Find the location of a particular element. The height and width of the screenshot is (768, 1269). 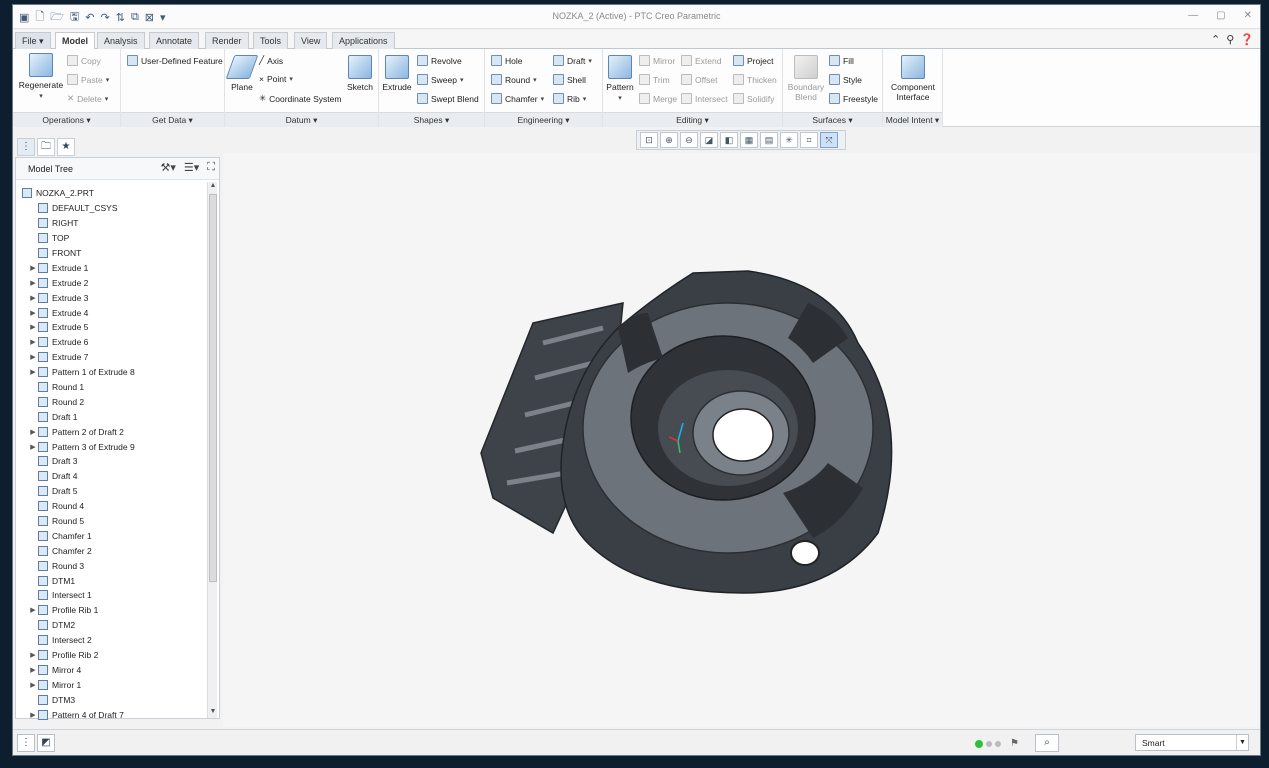

close-icon: ✕ is located at coordinates (1248, 15).